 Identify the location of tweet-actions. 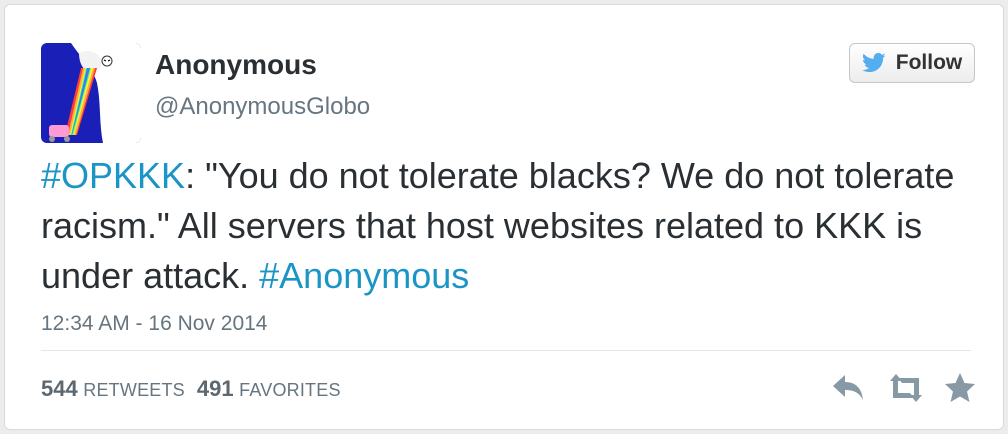
(904, 388).